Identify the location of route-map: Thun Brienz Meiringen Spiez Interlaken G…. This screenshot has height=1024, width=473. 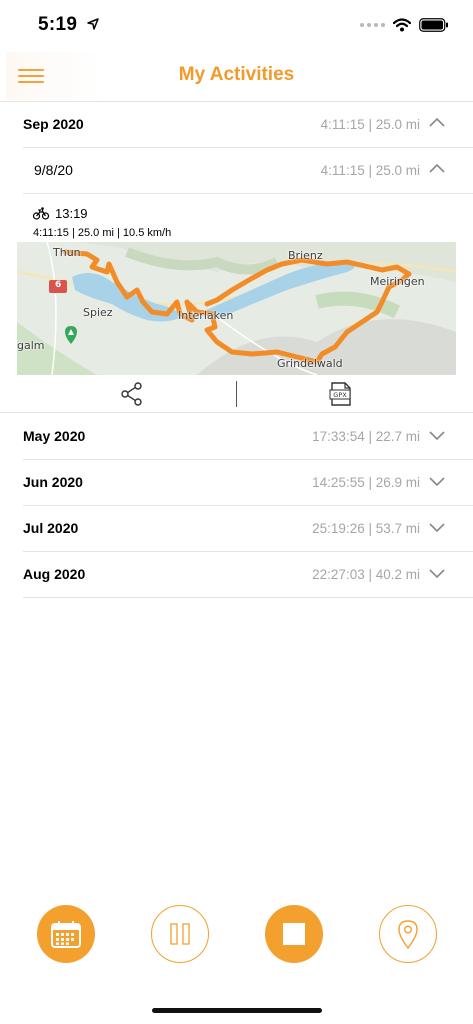
(236, 308).